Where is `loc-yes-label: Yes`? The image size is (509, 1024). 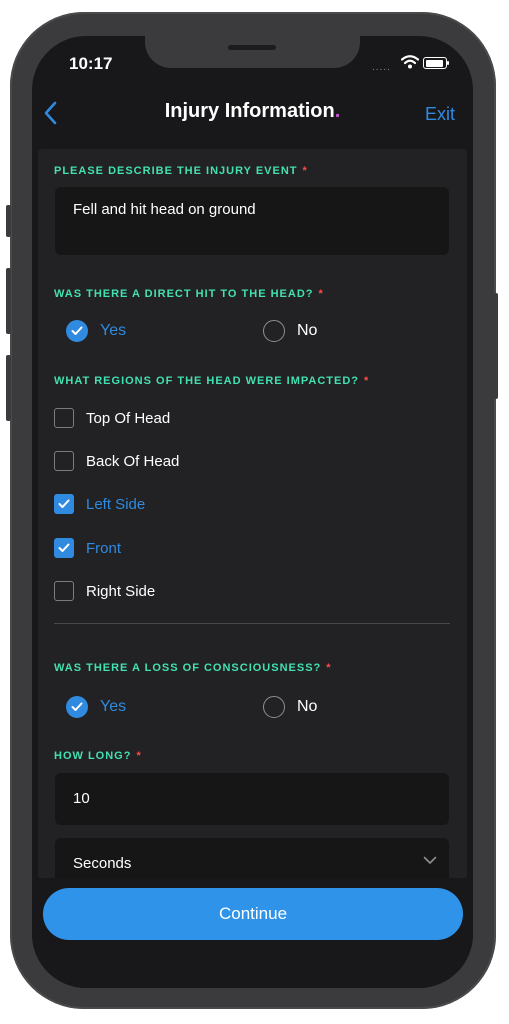
loc-yes-label: Yes is located at coordinates (113, 706).